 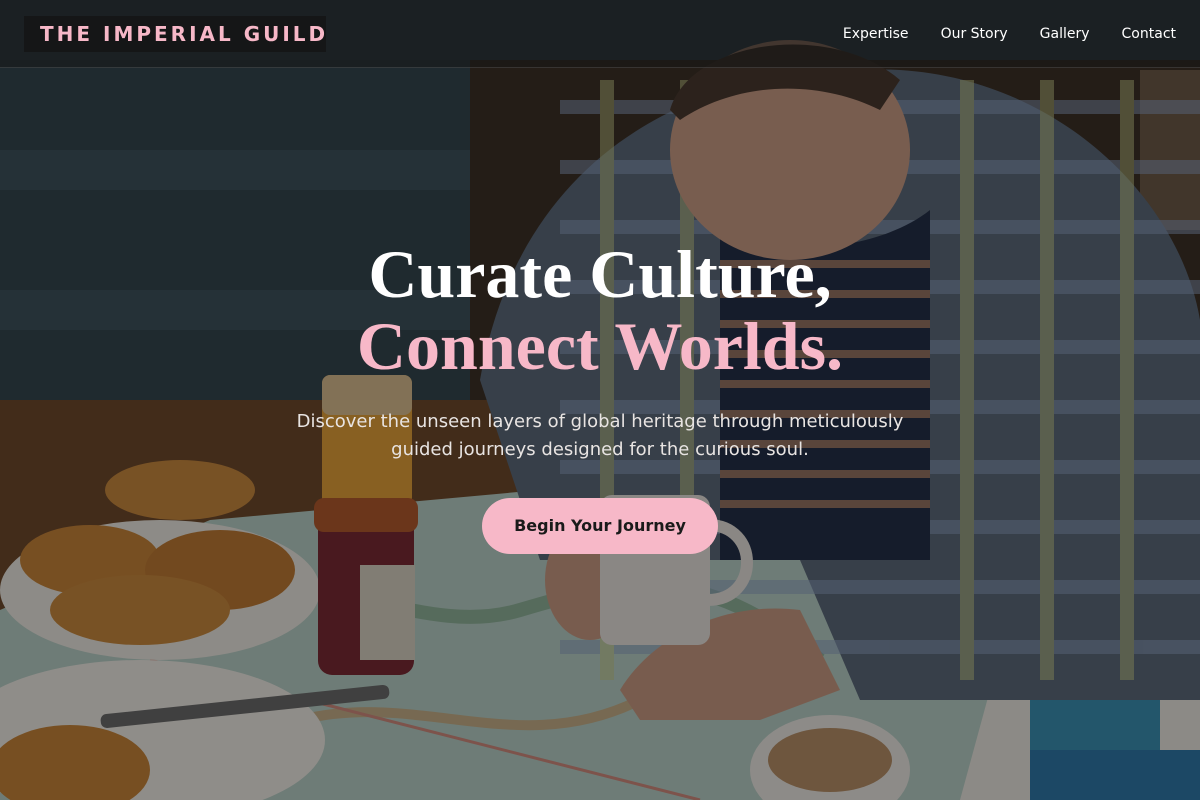 What do you see at coordinates (1149, 34) in the screenshot?
I see `nav-link-contact: Contact` at bounding box center [1149, 34].